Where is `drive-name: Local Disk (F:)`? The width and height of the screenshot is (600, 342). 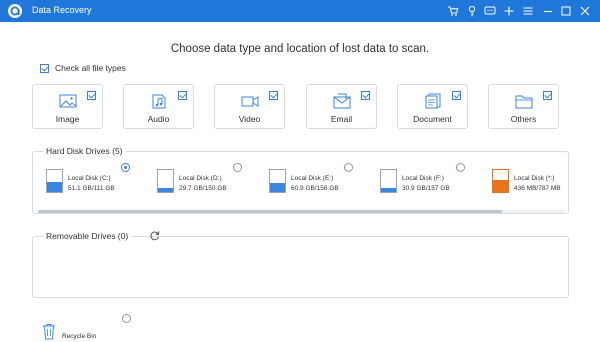 drive-name: Local Disk (F:) is located at coordinates (423, 178).